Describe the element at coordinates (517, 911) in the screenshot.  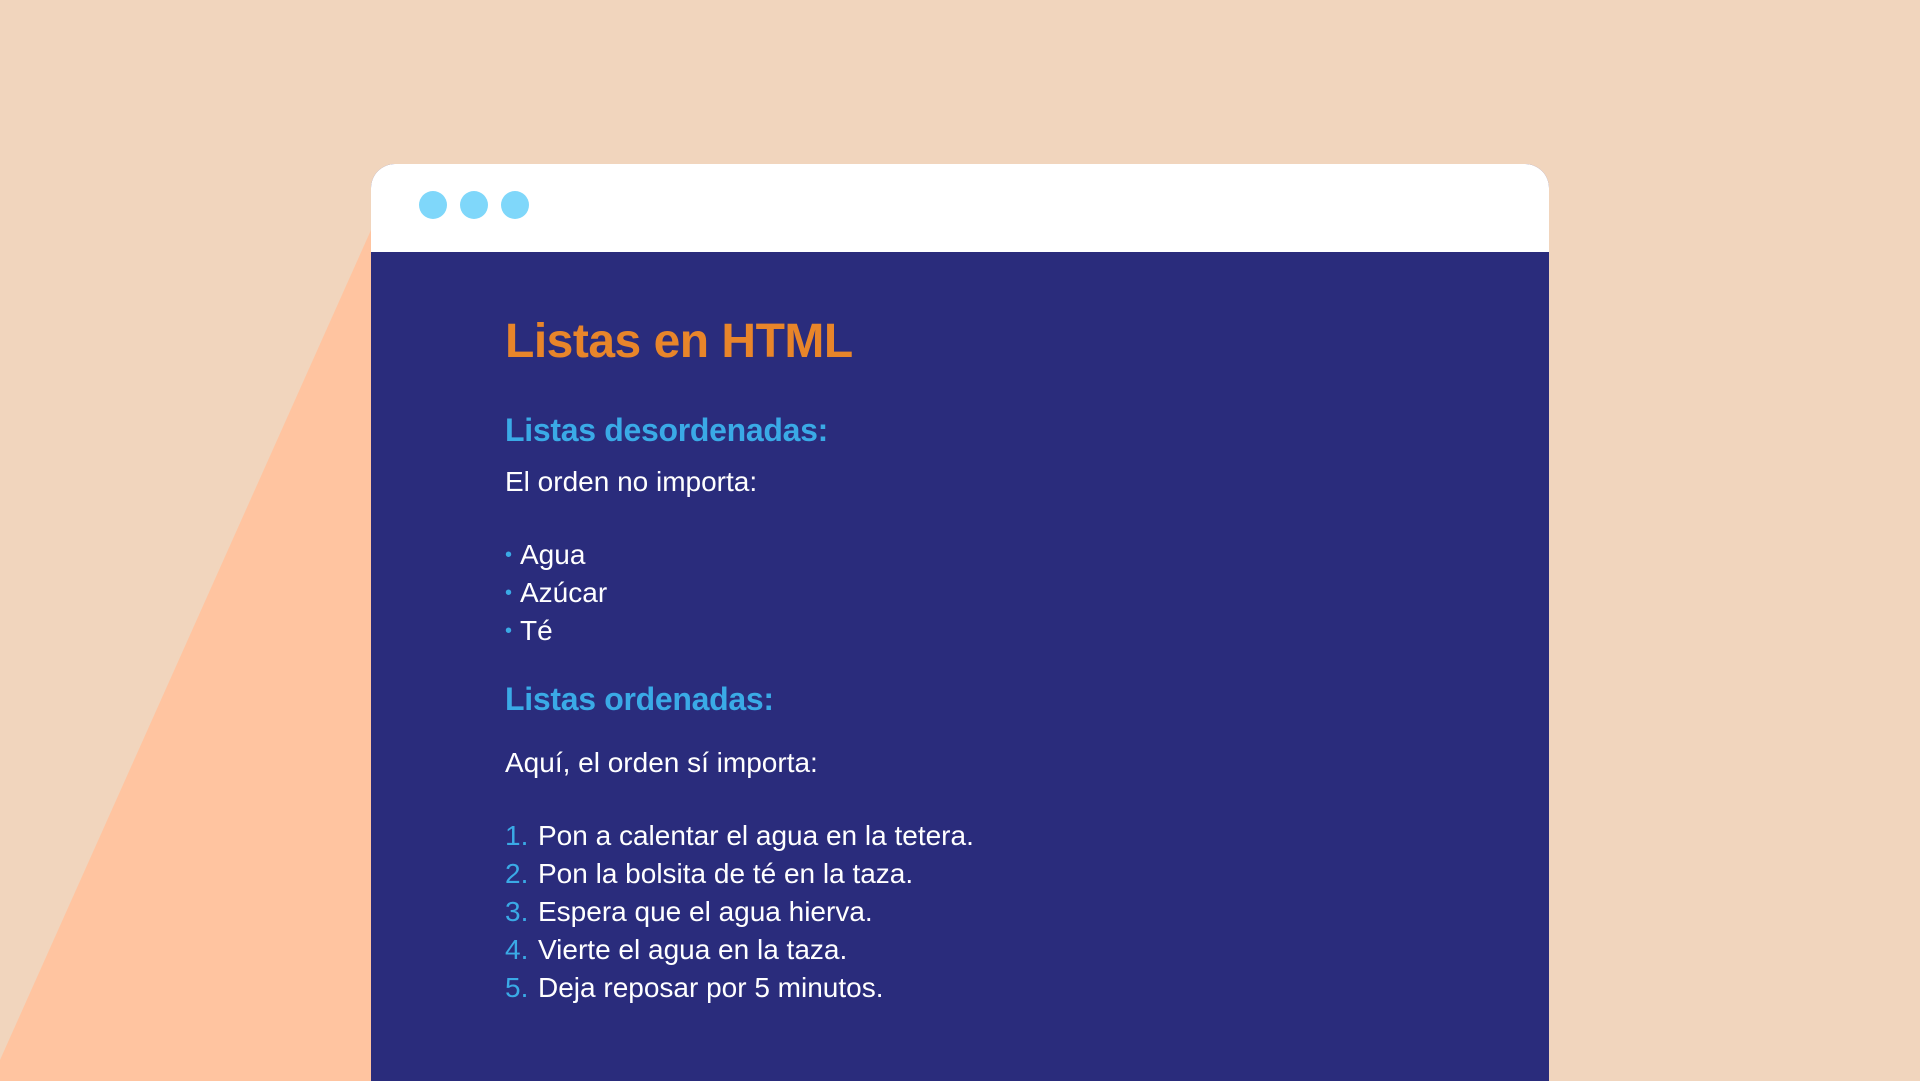
I see `list-number: 3.` at that location.